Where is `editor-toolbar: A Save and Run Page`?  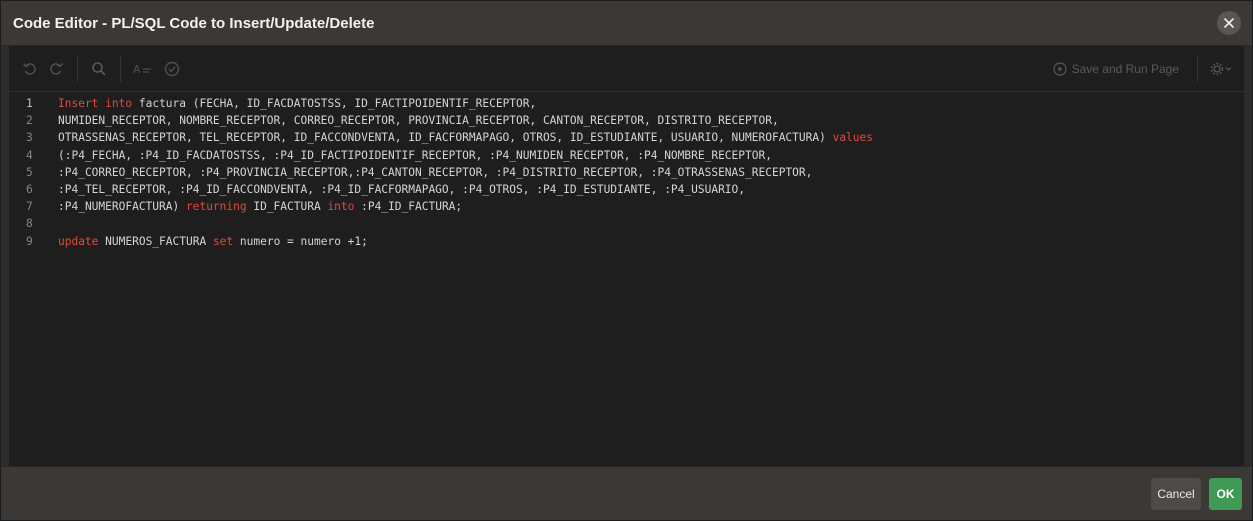
editor-toolbar: A Save and Run Page is located at coordinates (626, 69).